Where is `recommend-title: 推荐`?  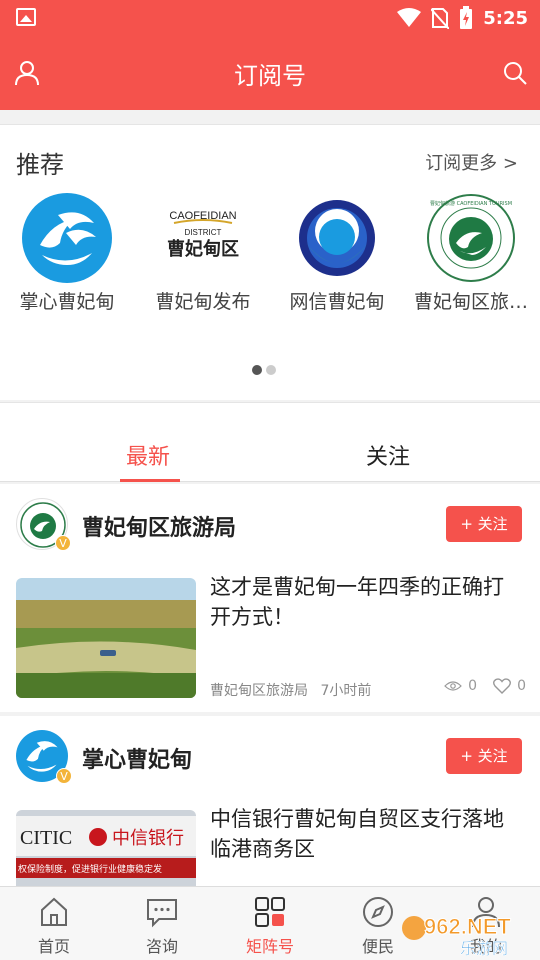 recommend-title: 推荐 is located at coordinates (40, 165).